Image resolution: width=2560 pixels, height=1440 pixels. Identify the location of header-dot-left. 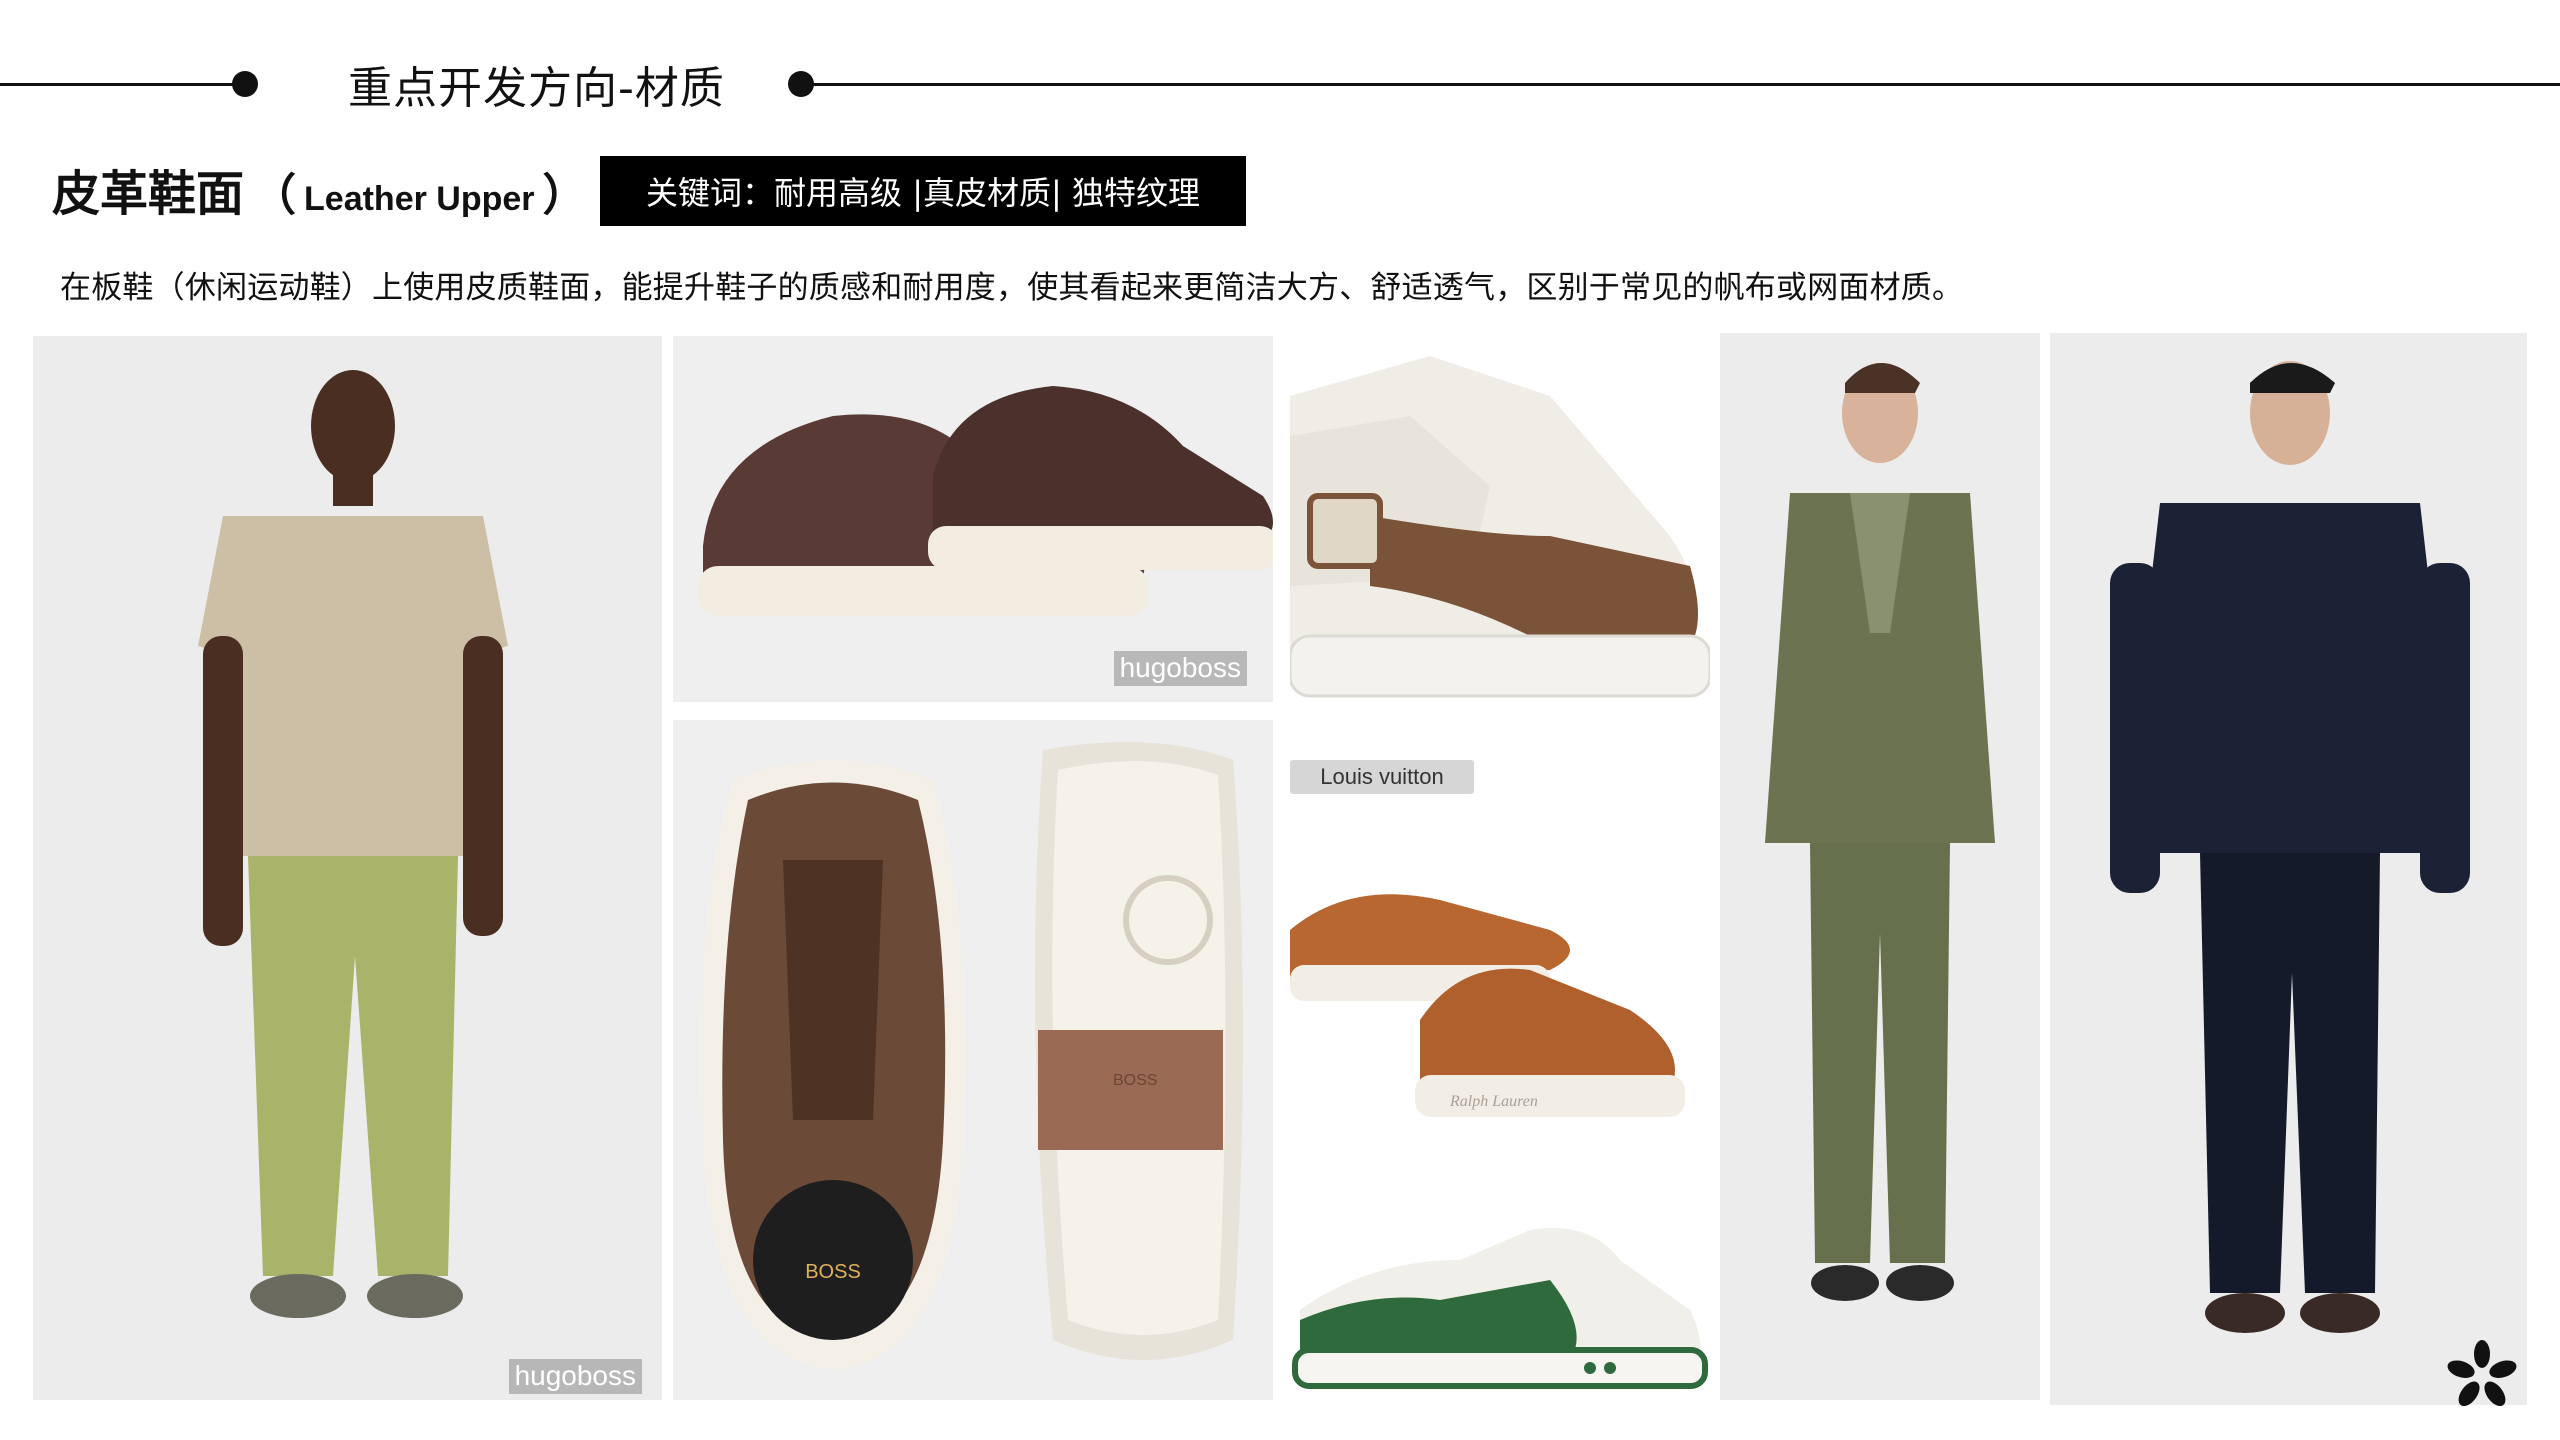
(245, 84).